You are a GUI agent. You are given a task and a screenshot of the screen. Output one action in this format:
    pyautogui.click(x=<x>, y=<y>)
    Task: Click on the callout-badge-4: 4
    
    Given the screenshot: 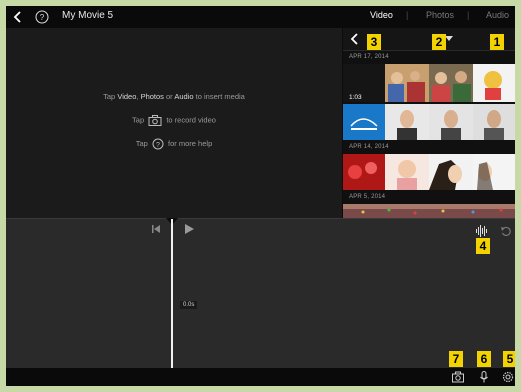 What is the action you would take?
    pyautogui.click(x=483, y=246)
    